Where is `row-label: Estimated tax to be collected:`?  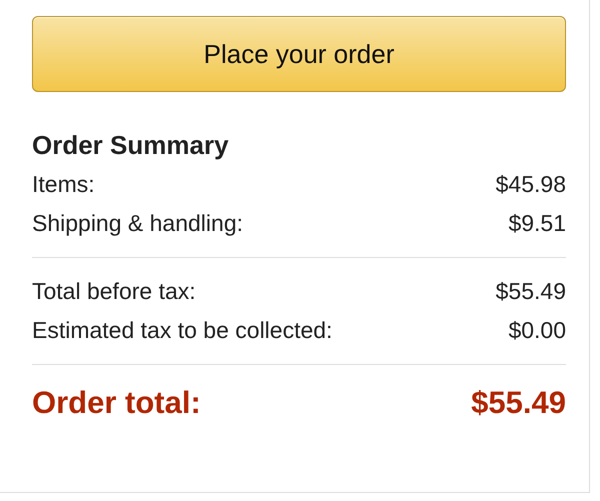 row-label: Estimated tax to be collected: is located at coordinates (182, 330).